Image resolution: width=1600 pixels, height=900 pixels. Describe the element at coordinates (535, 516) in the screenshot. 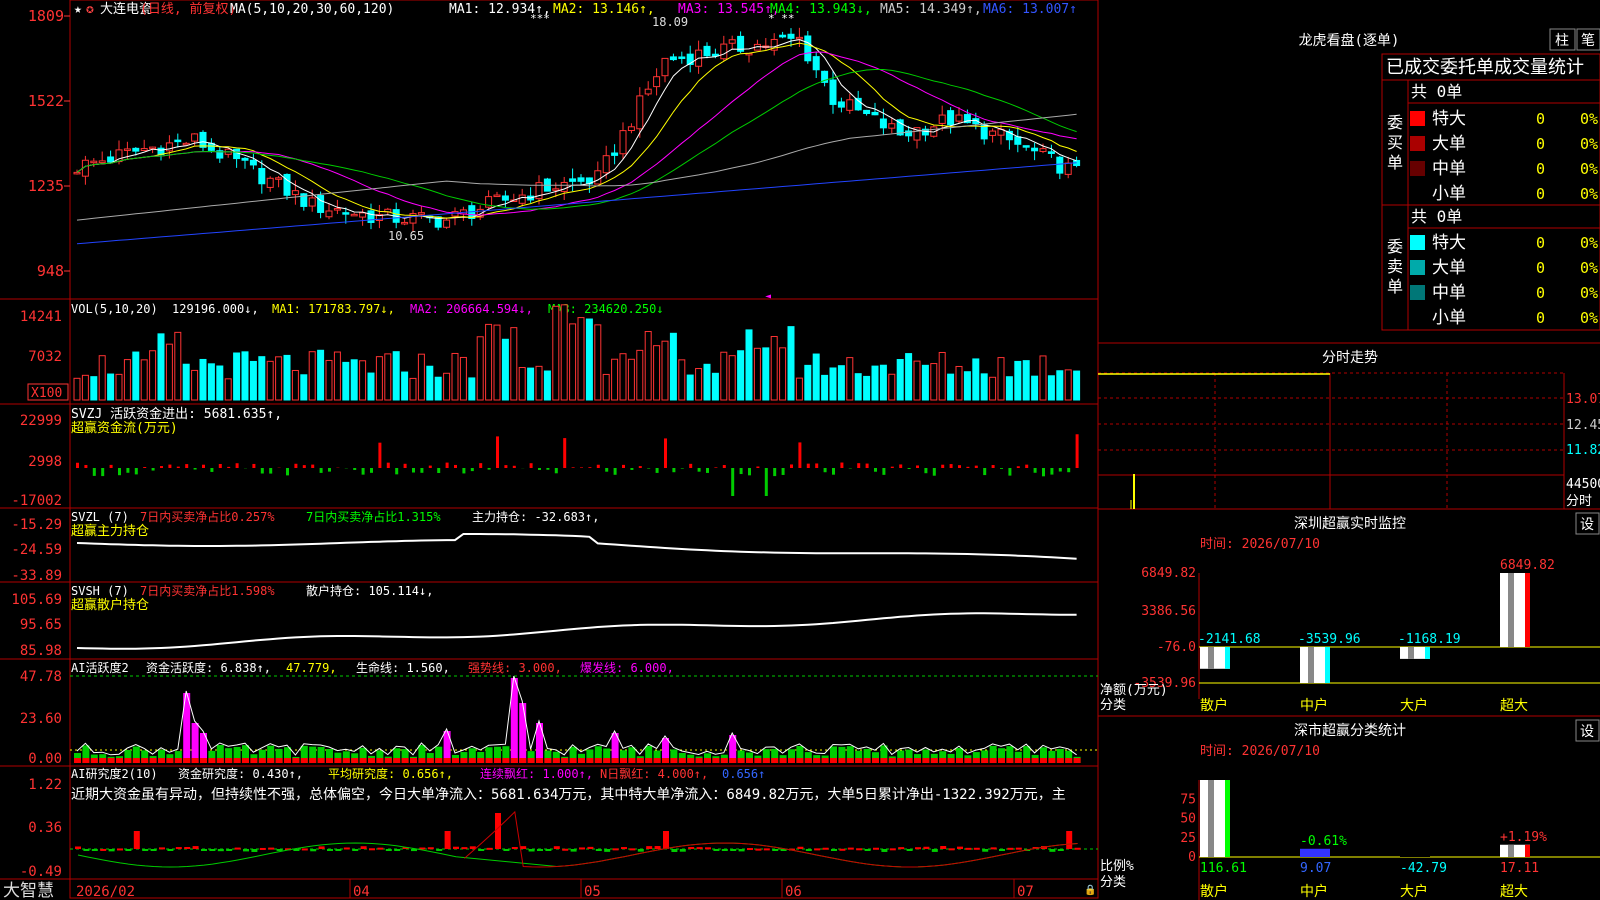

I see `svzl-p3: 主力持仓: -32.683↑,` at that location.